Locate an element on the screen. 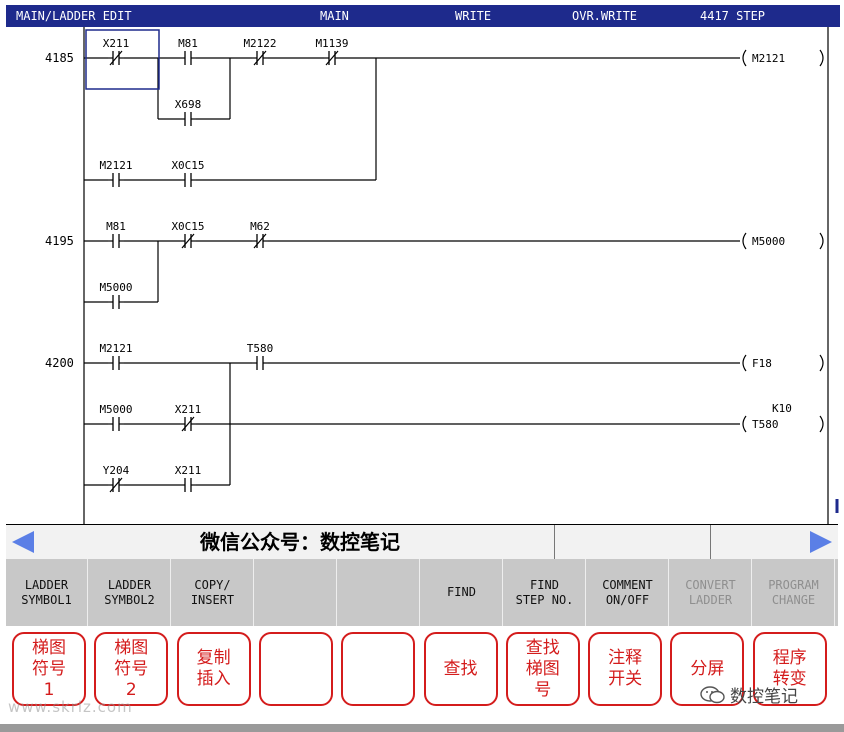 The width and height of the screenshot is (844, 732). contact-nc: M2122 is located at coordinates (260, 51).